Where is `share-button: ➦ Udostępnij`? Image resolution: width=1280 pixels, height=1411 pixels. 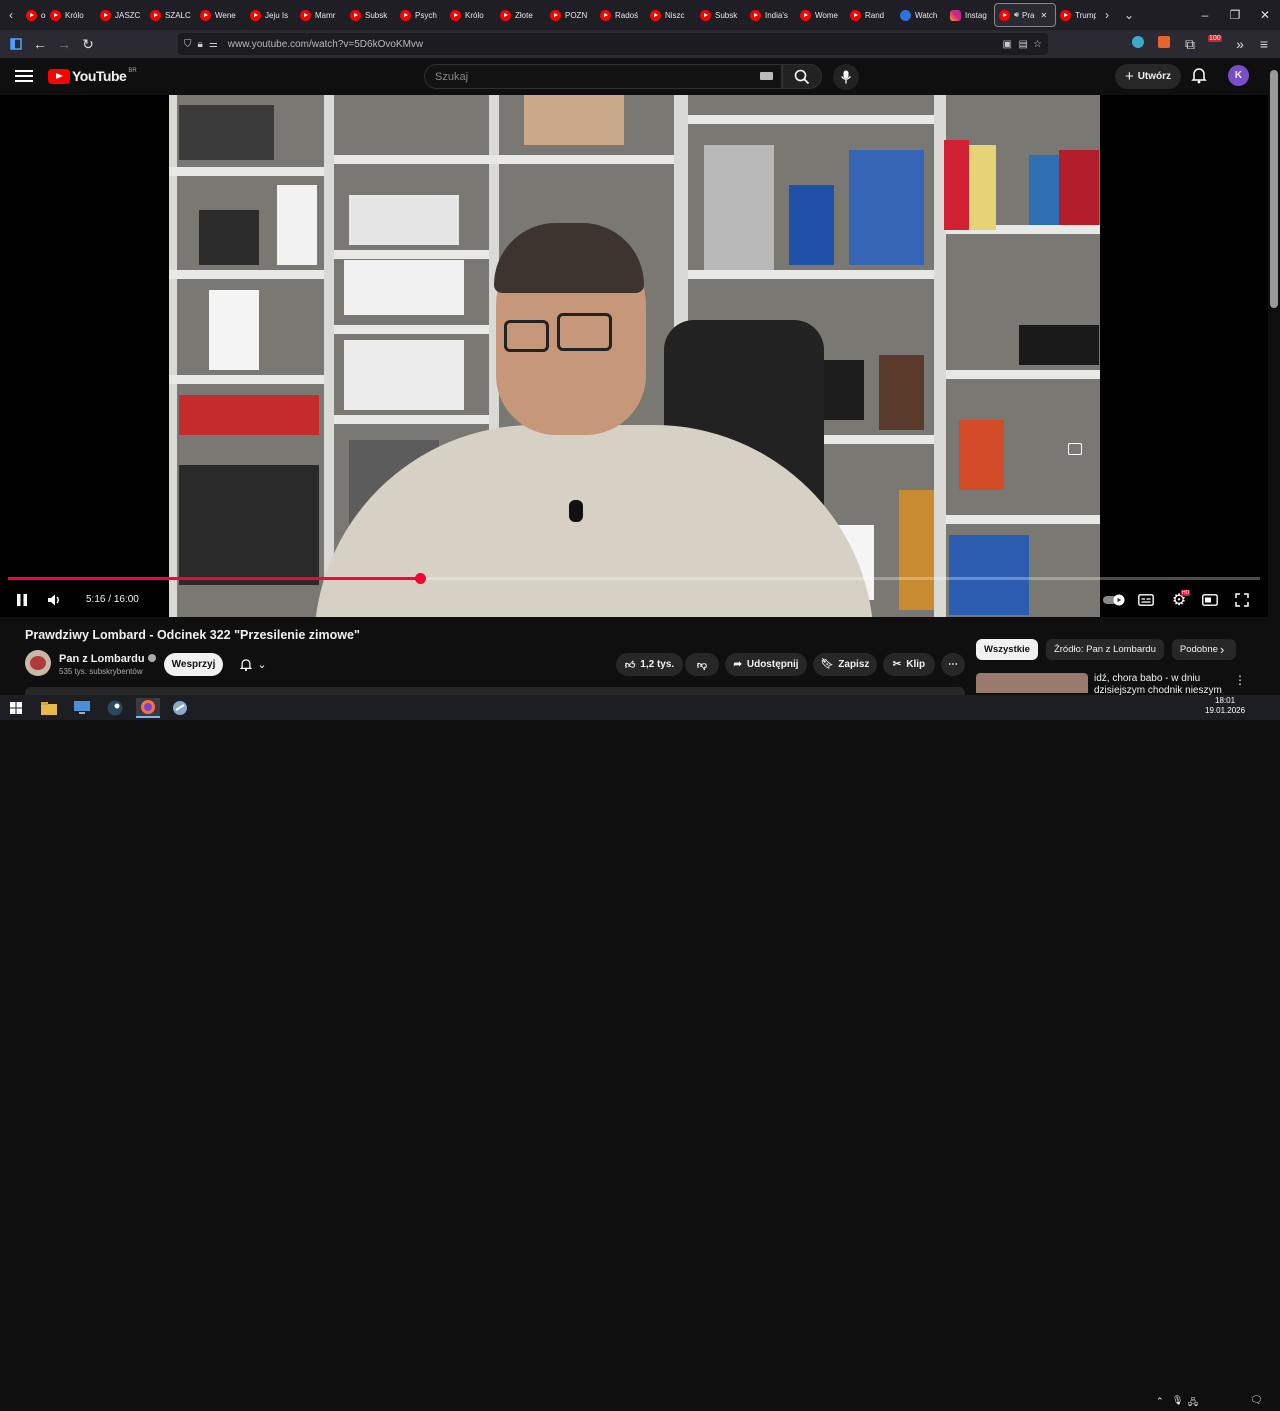 share-button: ➦ Udostępnij is located at coordinates (766, 664).